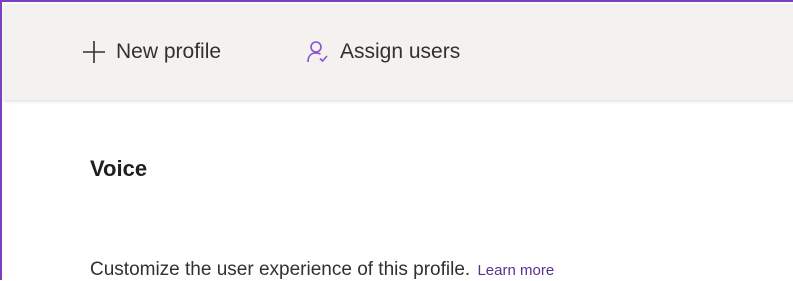 The image size is (793, 281). I want to click on person-icon, so click(318, 52).